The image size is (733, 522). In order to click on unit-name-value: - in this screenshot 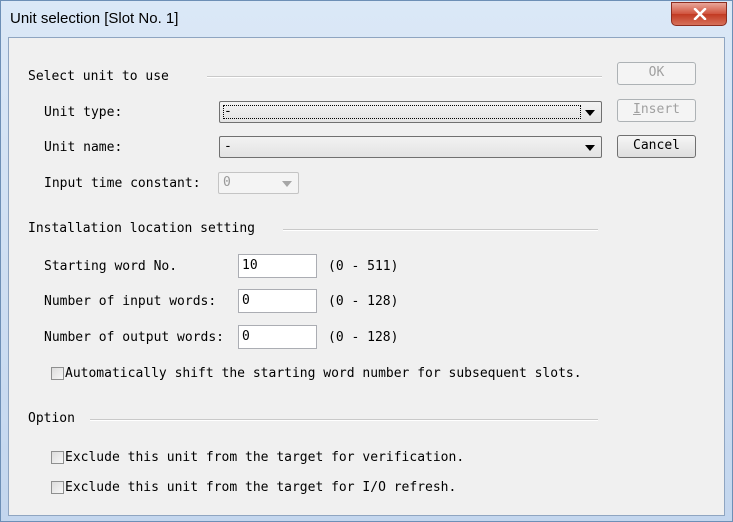, I will do `click(228, 146)`.